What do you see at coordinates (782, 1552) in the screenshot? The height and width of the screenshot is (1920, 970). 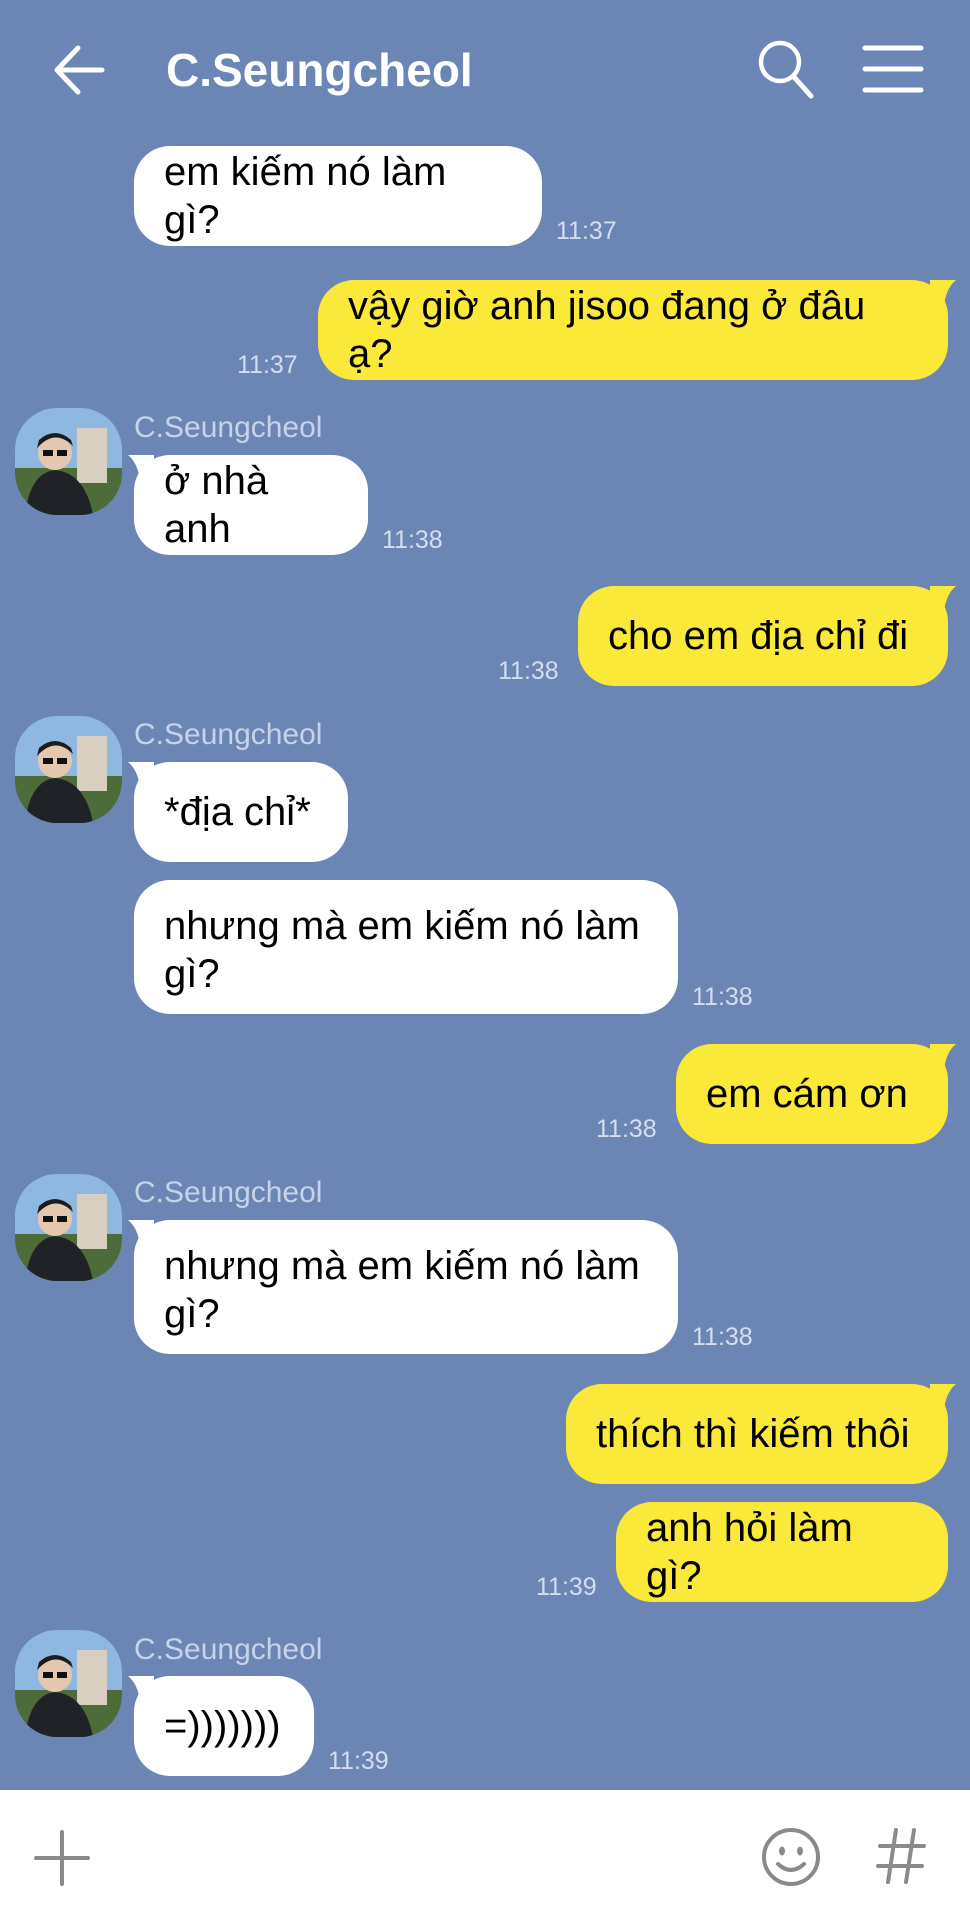 I see `message-bubble: anh hỏi làm gì?` at bounding box center [782, 1552].